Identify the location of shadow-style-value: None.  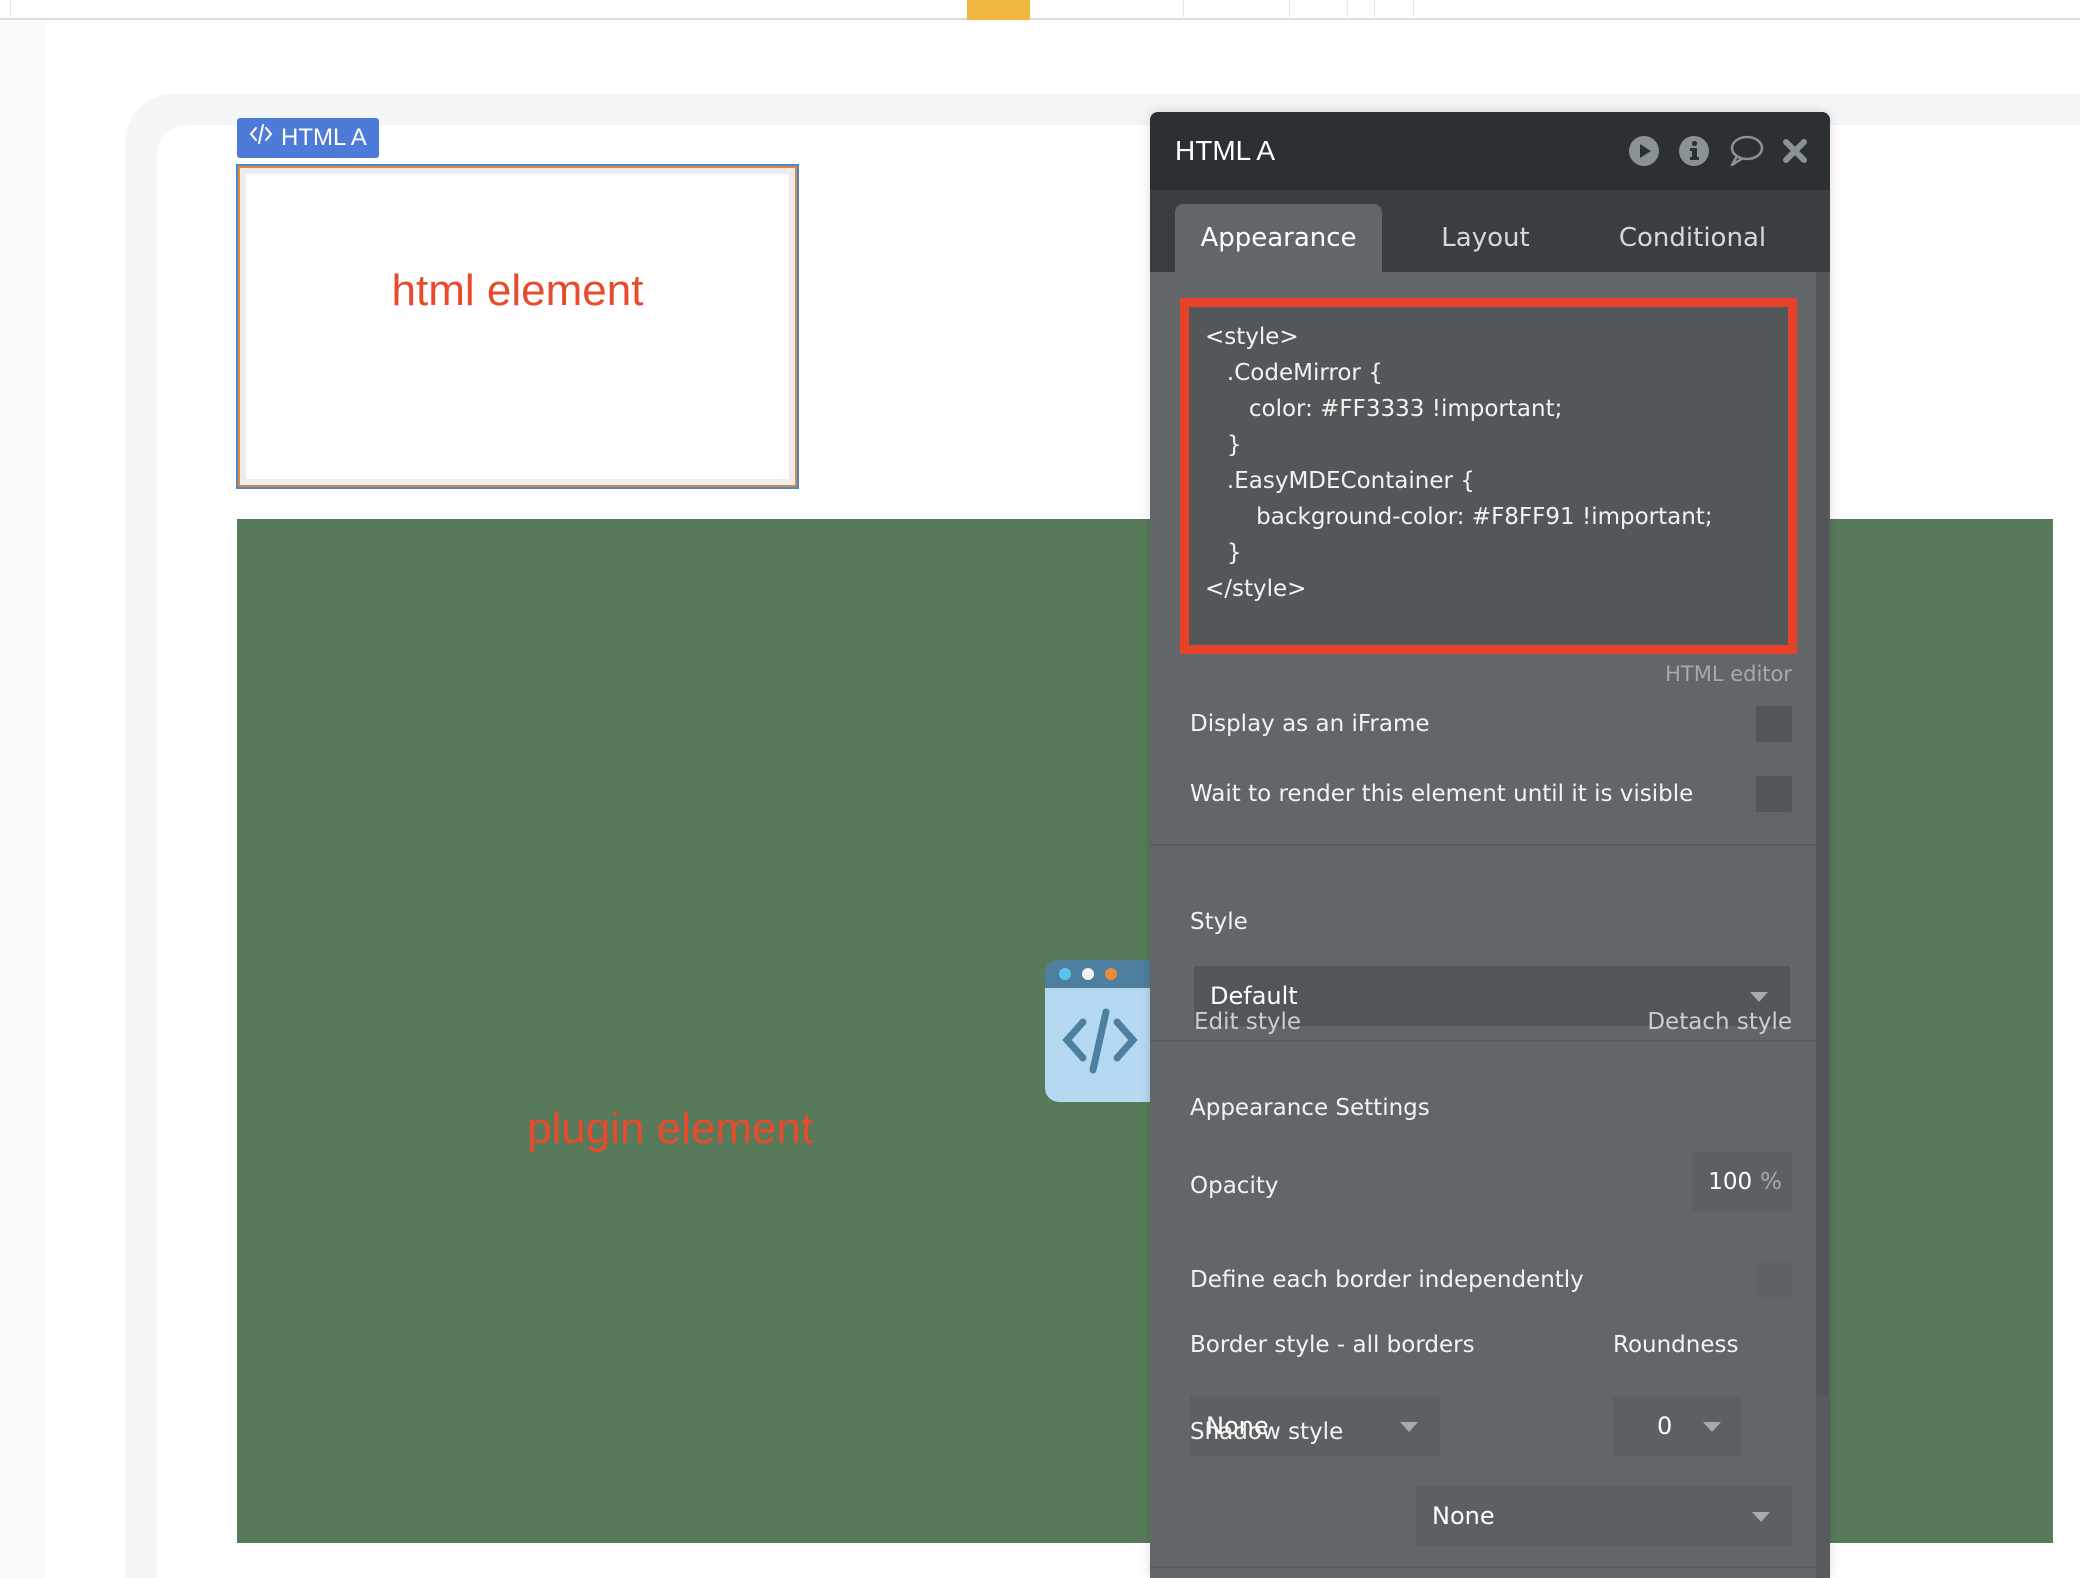
(1463, 1516).